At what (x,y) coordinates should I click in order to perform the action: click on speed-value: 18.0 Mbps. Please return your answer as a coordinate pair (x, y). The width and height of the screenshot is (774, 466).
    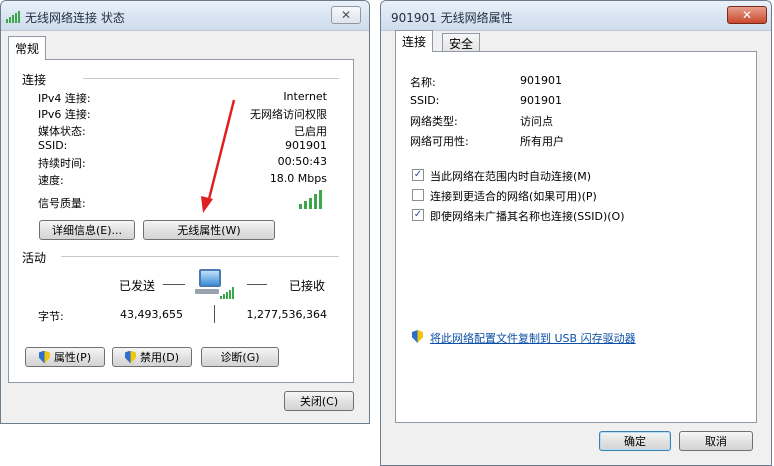
    Looking at the image, I should click on (298, 178).